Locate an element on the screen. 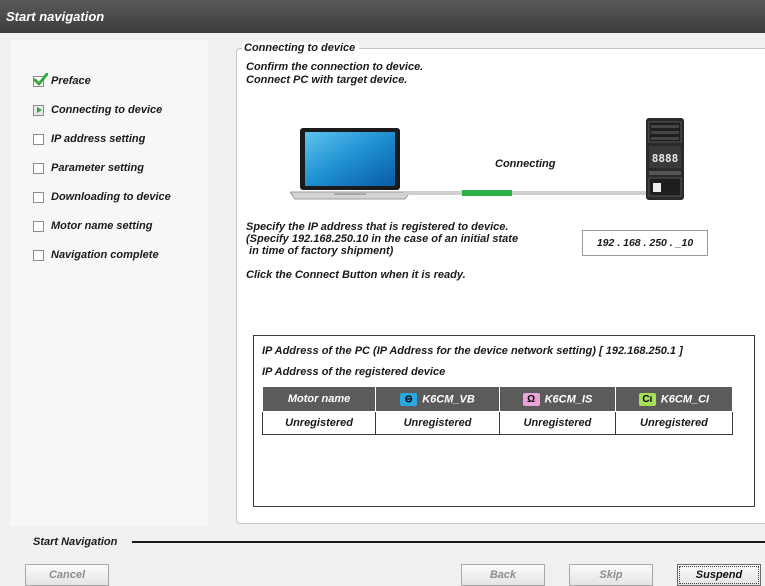 Image resolution: width=765 pixels, height=586 pixels. step-downloading-to-device: Downloading to device is located at coordinates (102, 197).